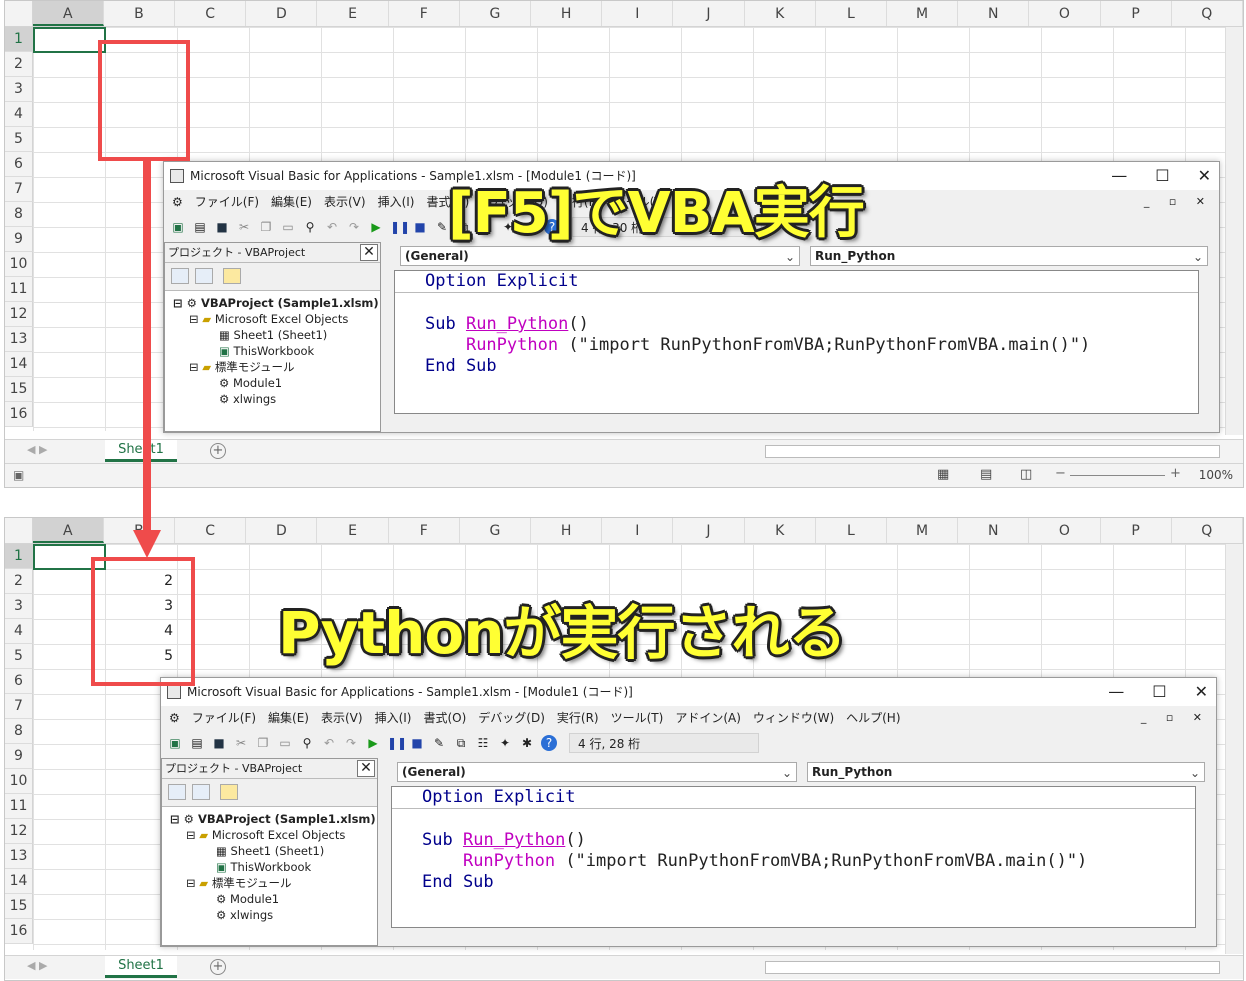  I want to click on tree-item-thisworkbook: ▣ ThisWorkbook, so click(272, 351).